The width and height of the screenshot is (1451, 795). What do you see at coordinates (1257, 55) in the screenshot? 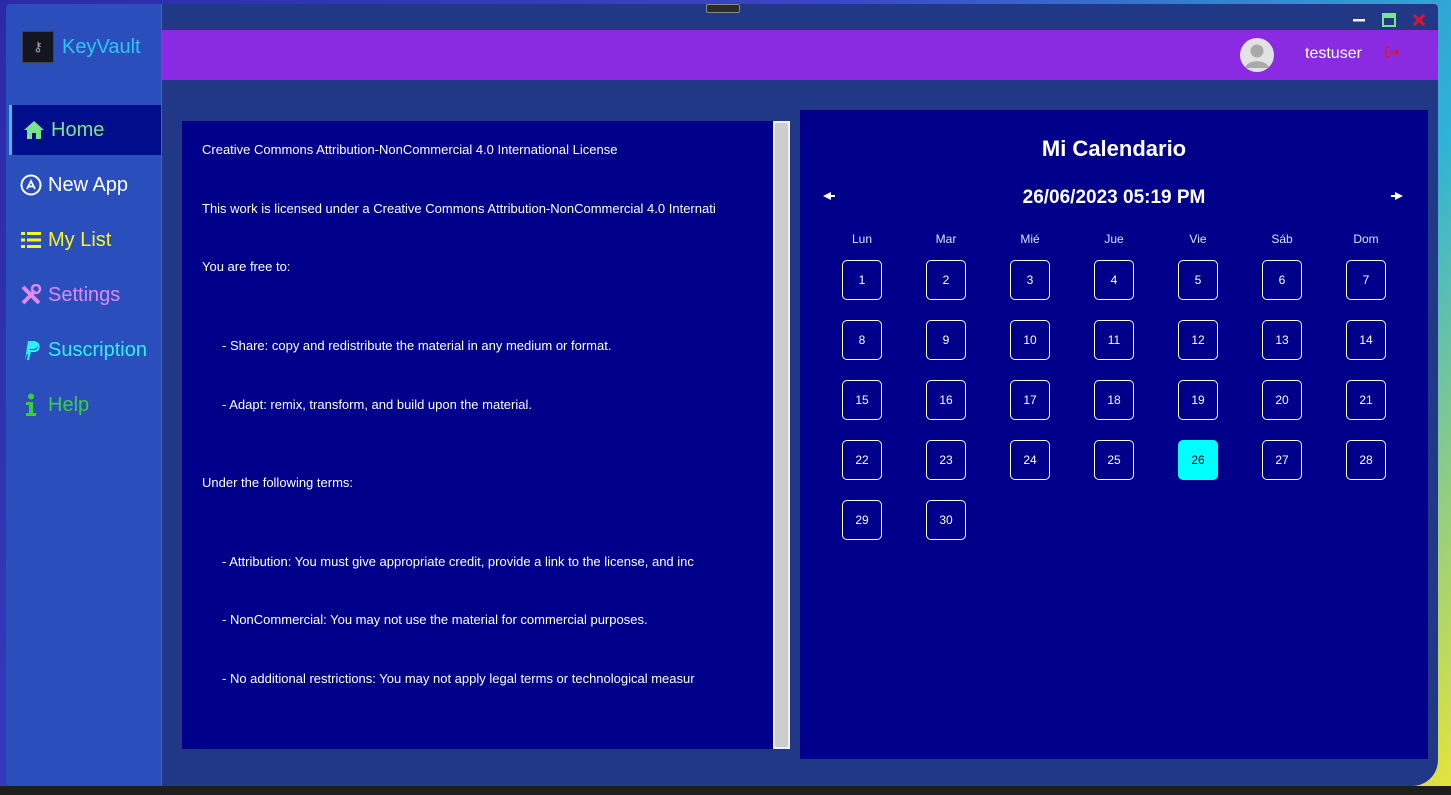
I see `avatar` at bounding box center [1257, 55].